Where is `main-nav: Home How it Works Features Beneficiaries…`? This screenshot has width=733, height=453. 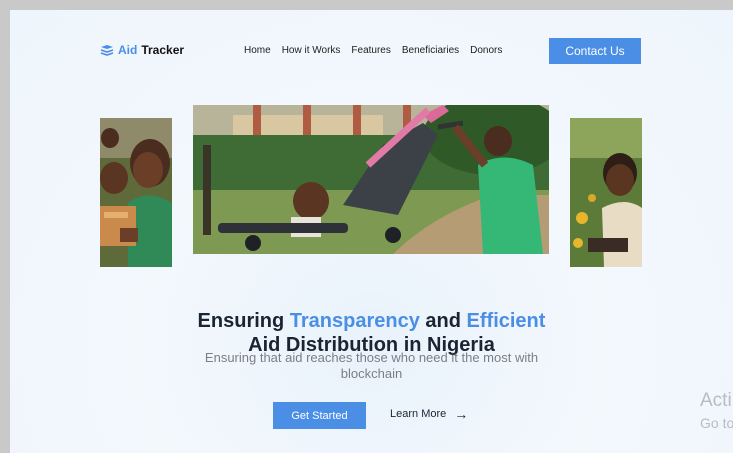
main-nav: Home How it Works Features Beneficiaries… is located at coordinates (373, 50).